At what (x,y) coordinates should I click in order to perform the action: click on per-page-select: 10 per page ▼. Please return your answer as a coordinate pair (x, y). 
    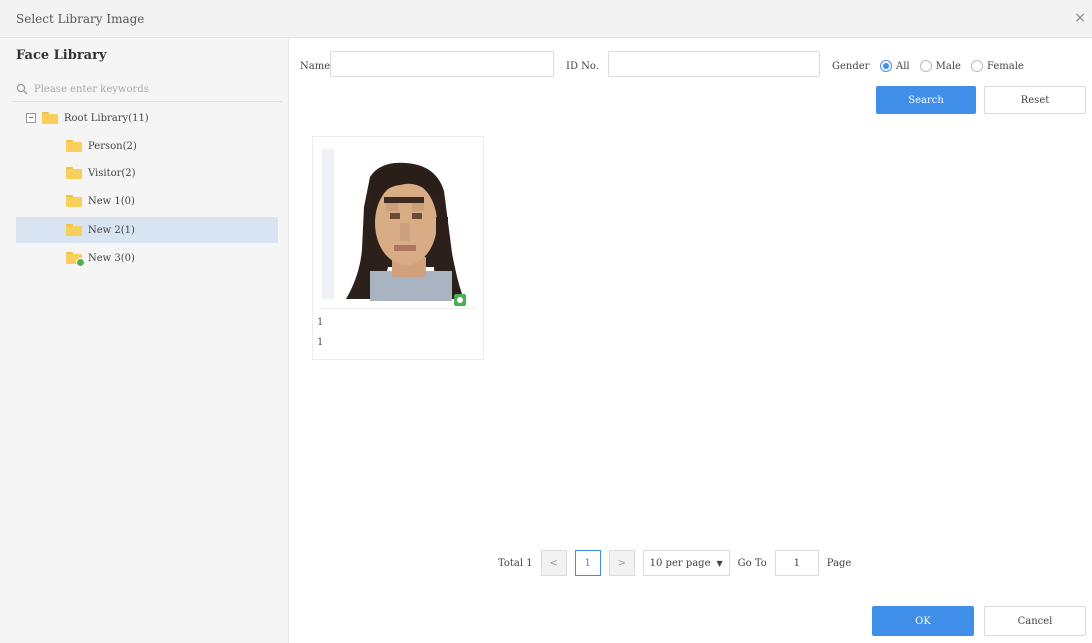
    Looking at the image, I should click on (686, 563).